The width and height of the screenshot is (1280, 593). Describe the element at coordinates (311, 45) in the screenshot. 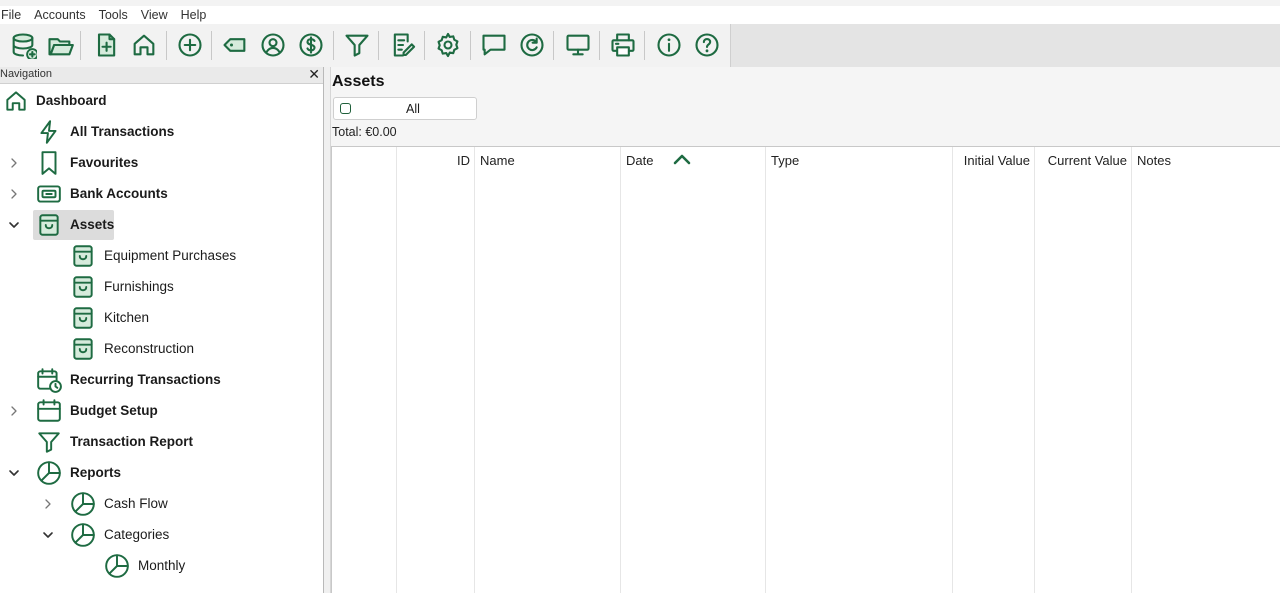

I see `dollar-button` at that location.